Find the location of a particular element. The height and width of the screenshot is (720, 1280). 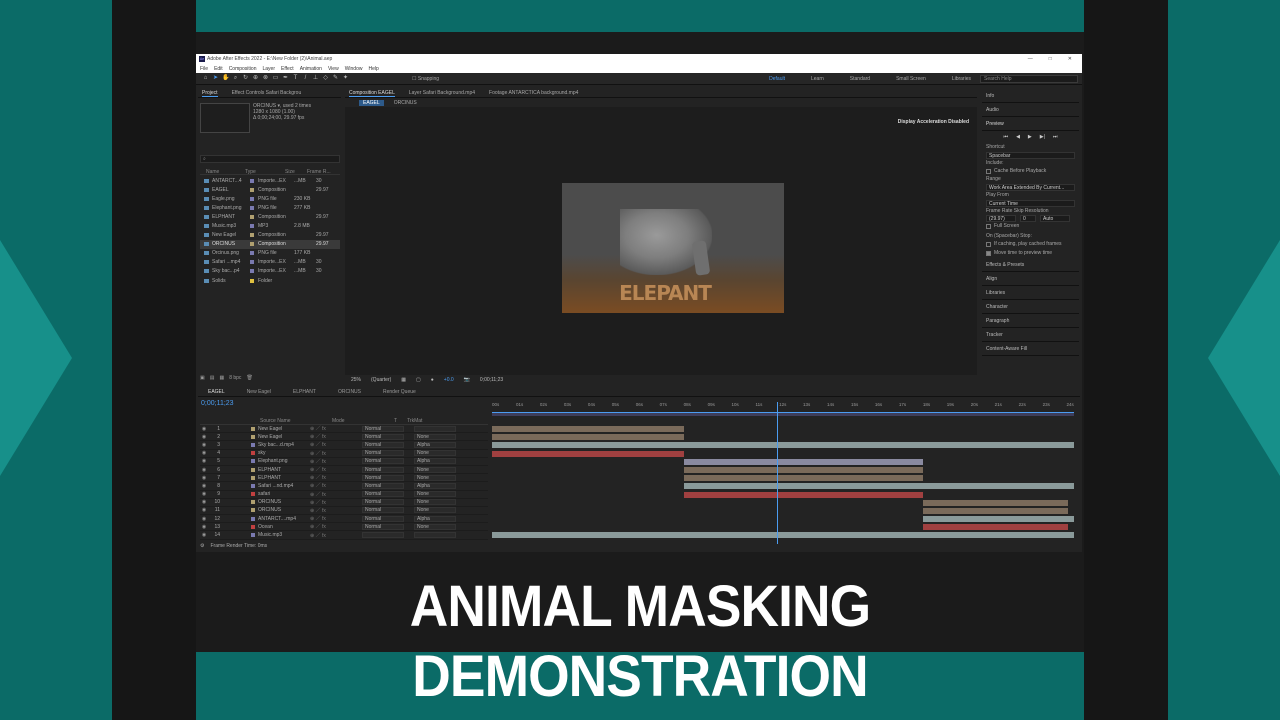

col-size: Size is located at coordinates (296, 172).